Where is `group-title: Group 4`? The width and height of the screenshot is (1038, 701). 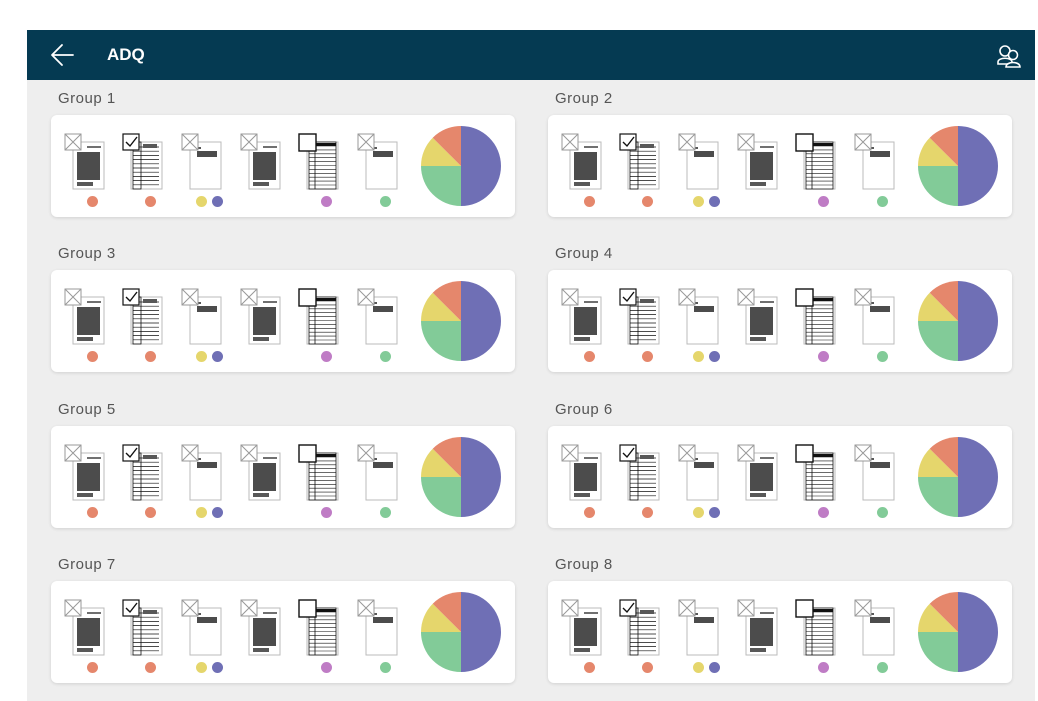 group-title: Group 4 is located at coordinates (584, 253).